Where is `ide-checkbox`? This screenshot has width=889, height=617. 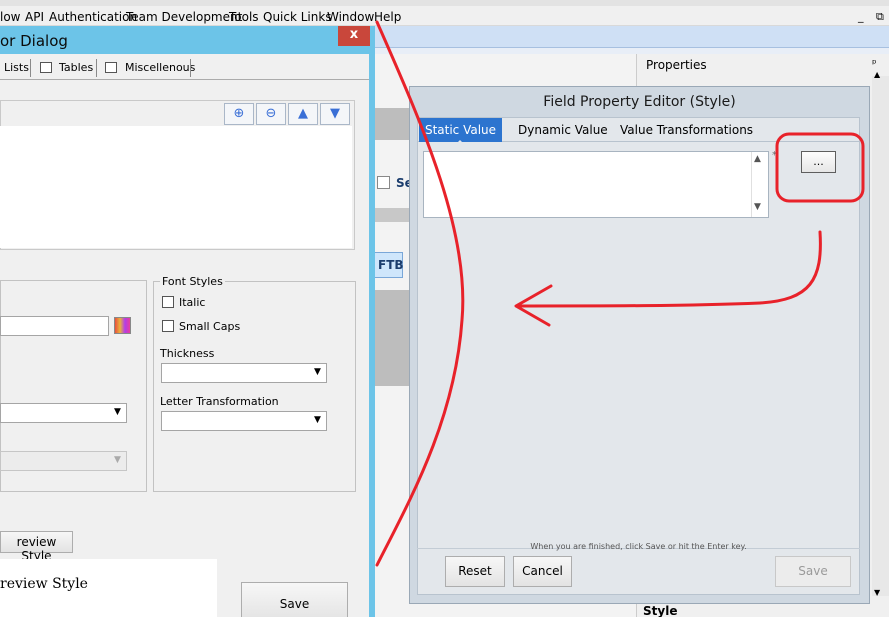
ide-checkbox is located at coordinates (383, 182).